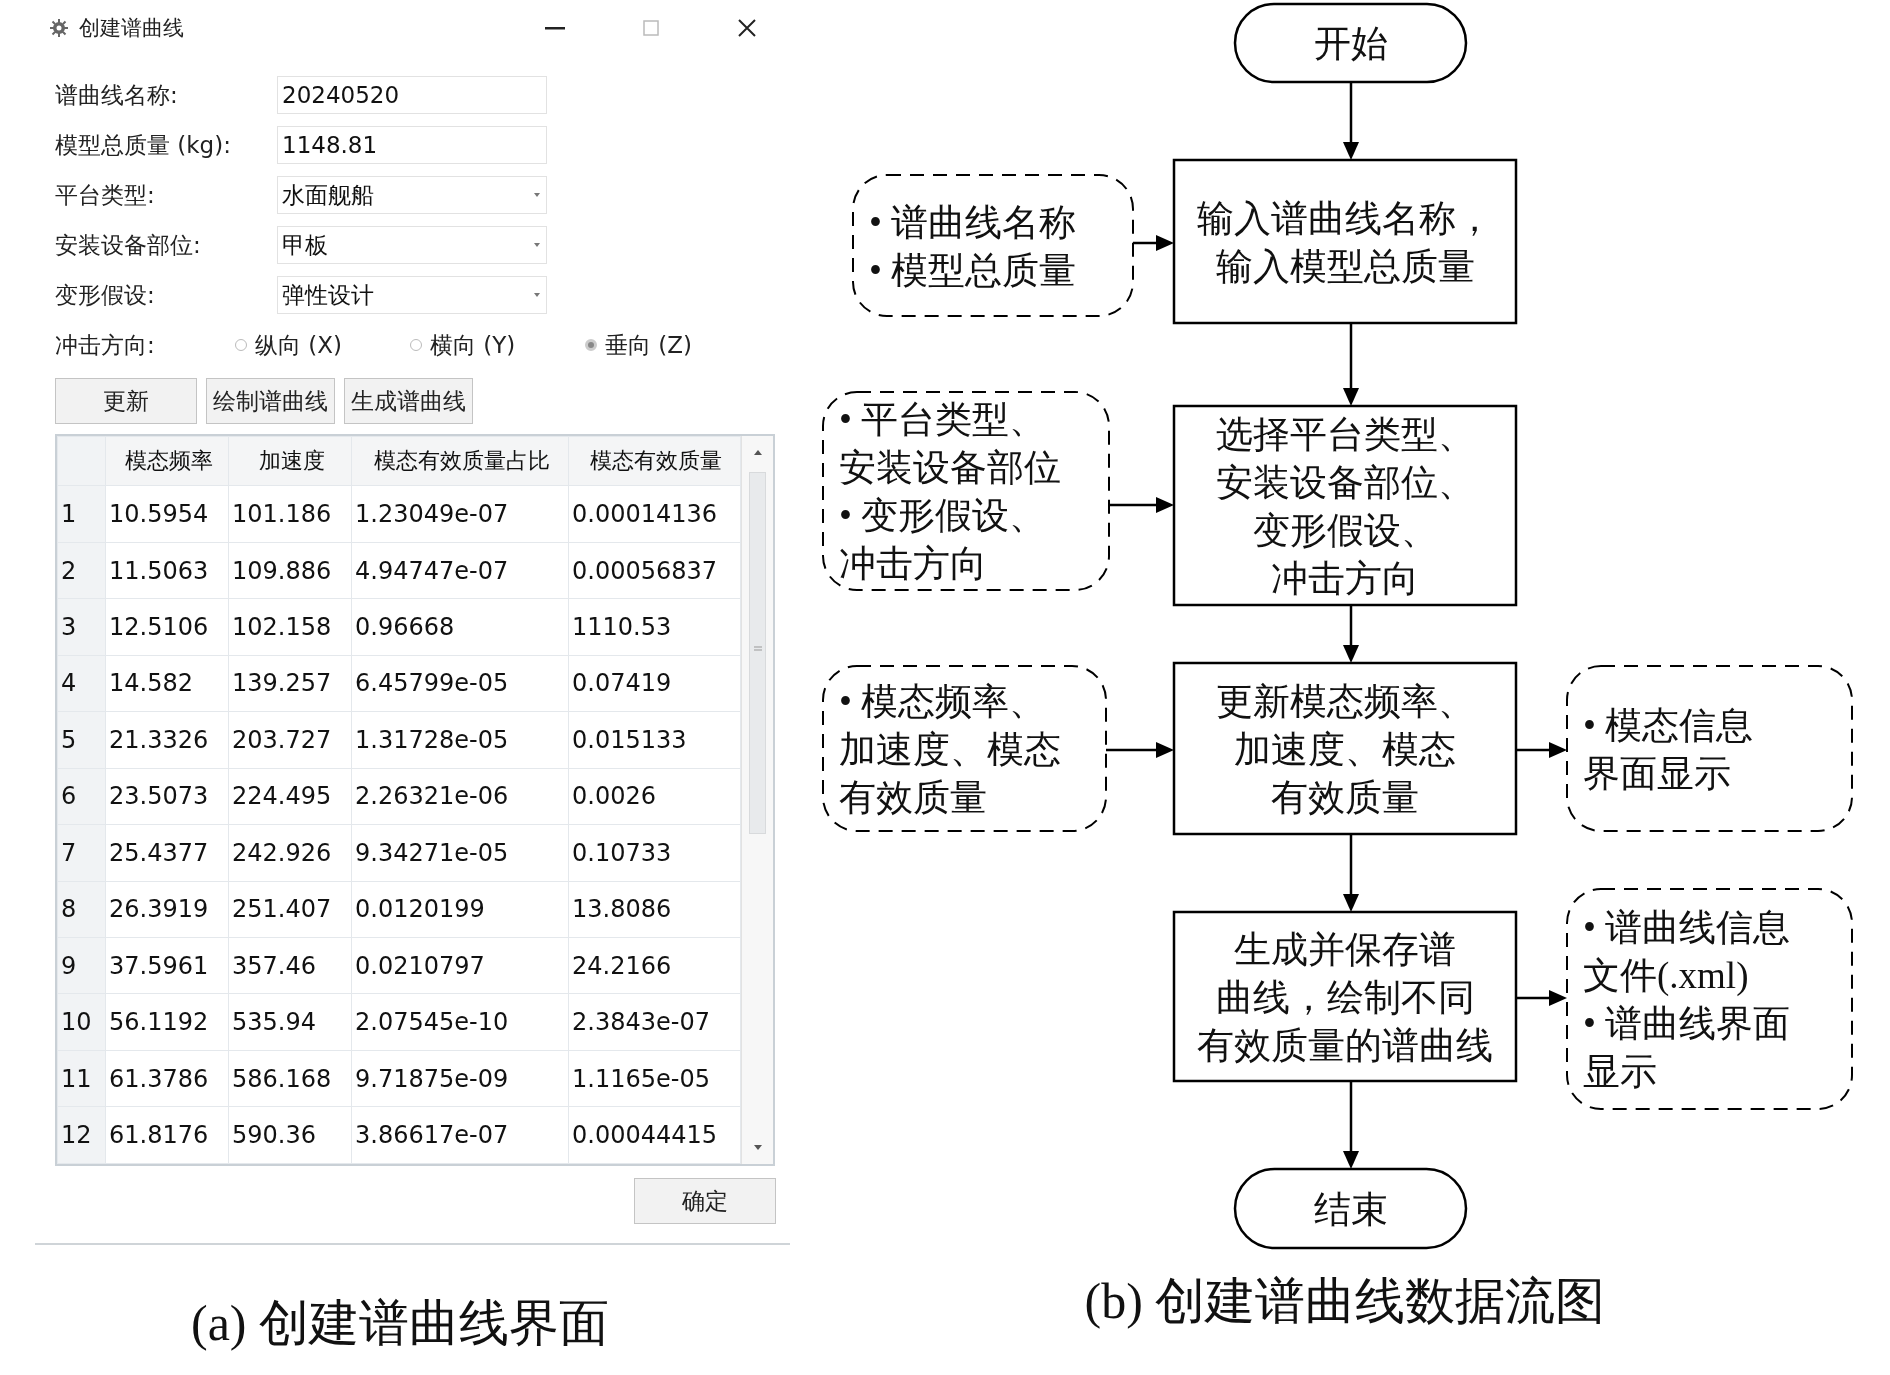 This screenshot has height=1375, width=1890. Describe the element at coordinates (290, 1022) in the screenshot. I see `table-cell: 535.94` at that location.